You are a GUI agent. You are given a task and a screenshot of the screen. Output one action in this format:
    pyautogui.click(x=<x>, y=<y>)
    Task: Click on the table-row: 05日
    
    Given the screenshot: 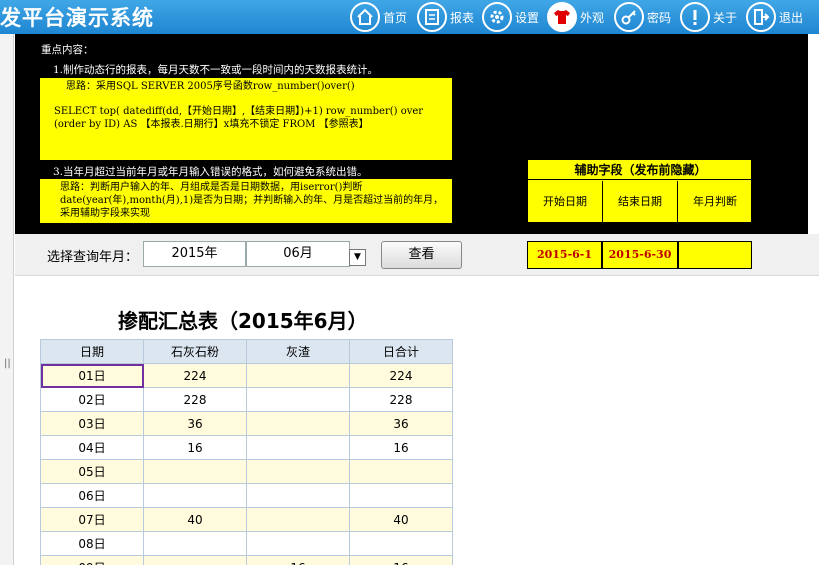 What is the action you would take?
    pyautogui.click(x=246, y=471)
    